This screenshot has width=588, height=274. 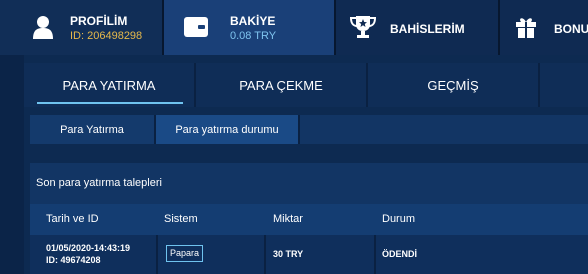 I want to click on column-header-system: Sistem, so click(x=181, y=219).